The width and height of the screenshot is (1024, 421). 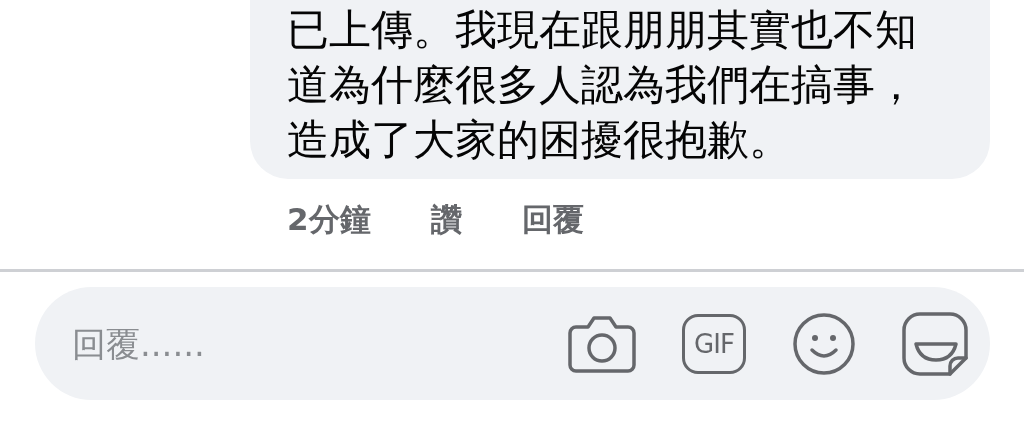 I want to click on sticker-icon, so click(x=936, y=343).